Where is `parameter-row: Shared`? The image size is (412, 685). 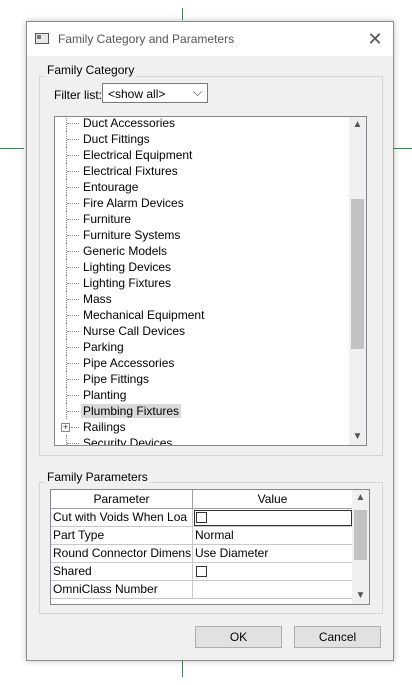
parameter-row: Shared is located at coordinates (202, 572).